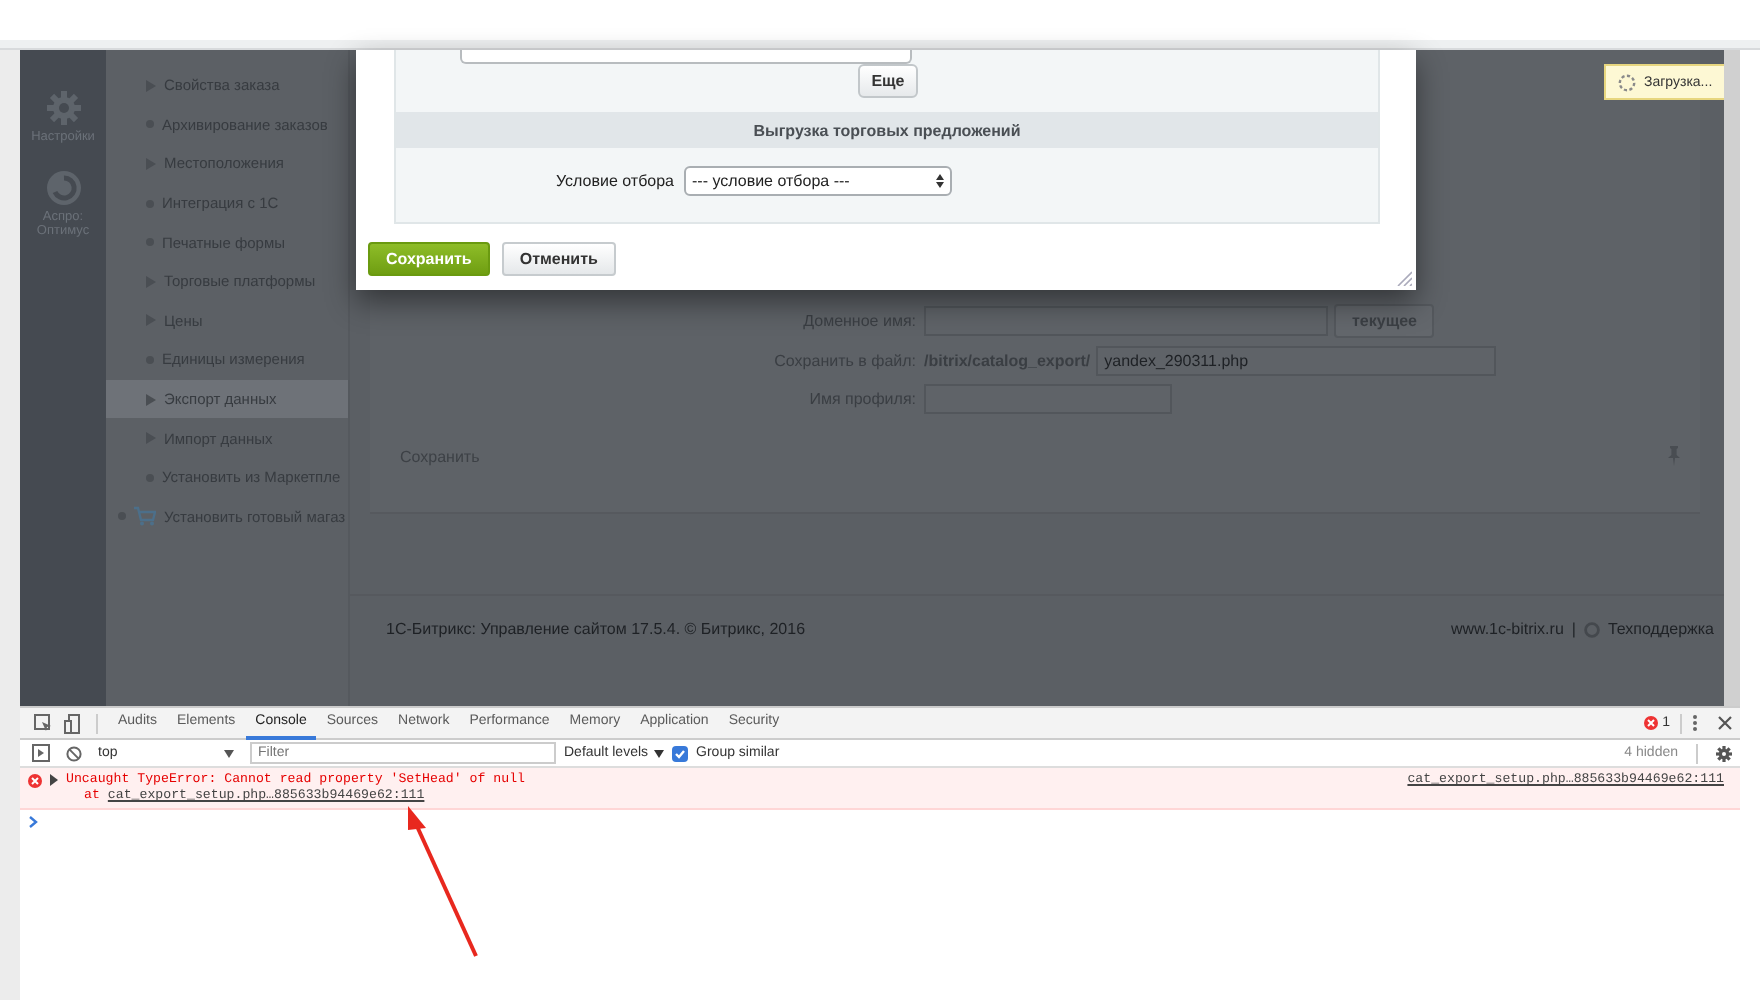 The height and width of the screenshot is (1000, 1760). What do you see at coordinates (63, 108) in the screenshot?
I see `gear-icon` at bounding box center [63, 108].